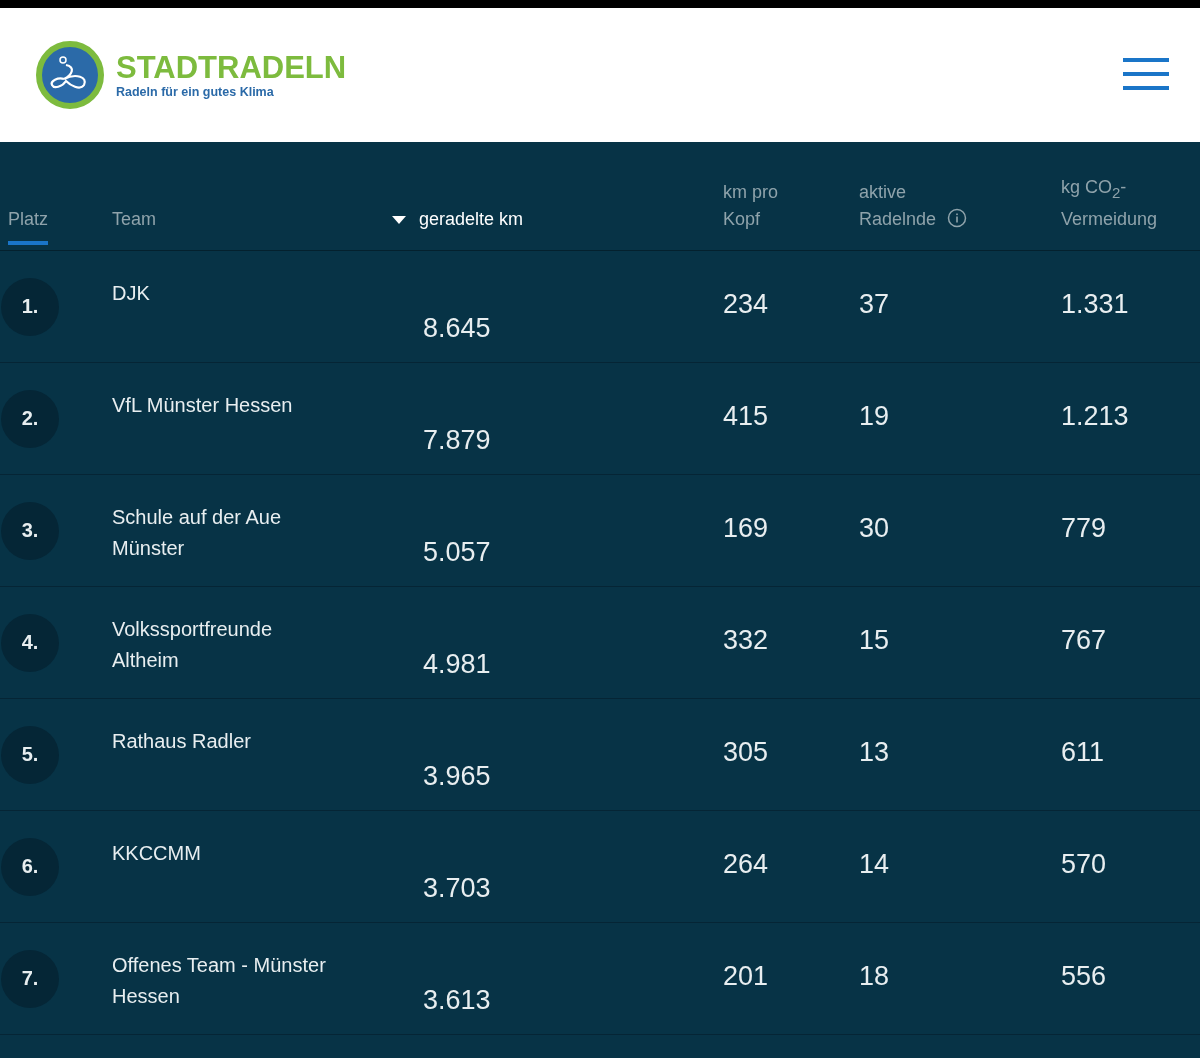  Describe the element at coordinates (1084, 977) in the screenshot. I see `co2-value: 556` at that location.